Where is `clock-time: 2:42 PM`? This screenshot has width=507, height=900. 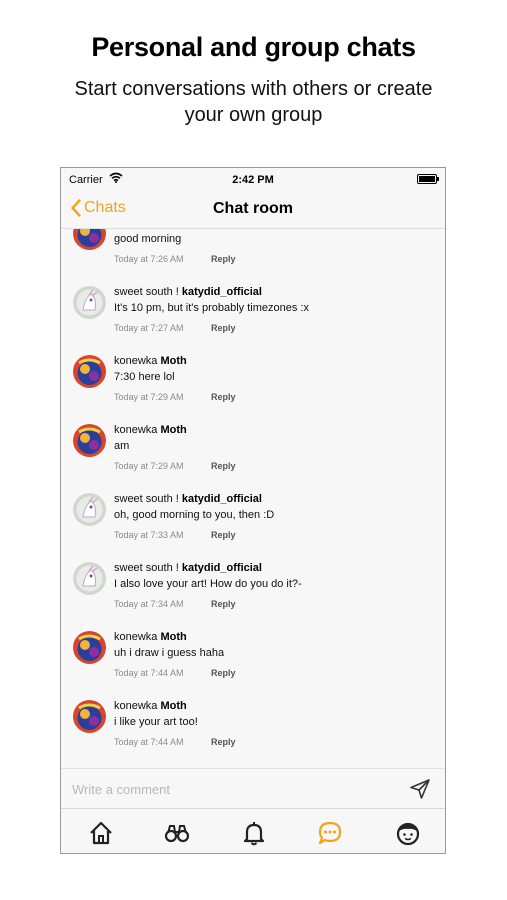 clock-time: 2:42 PM is located at coordinates (253, 180).